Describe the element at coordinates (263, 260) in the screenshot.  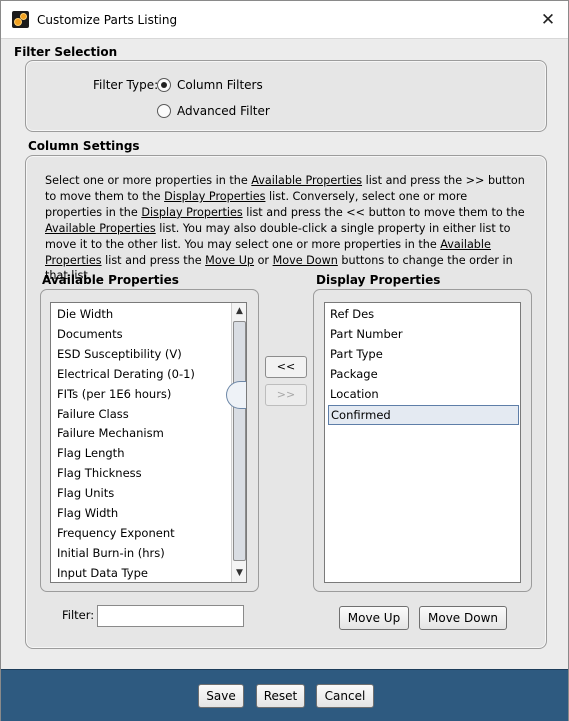
I see `instruction-text: or` at that location.